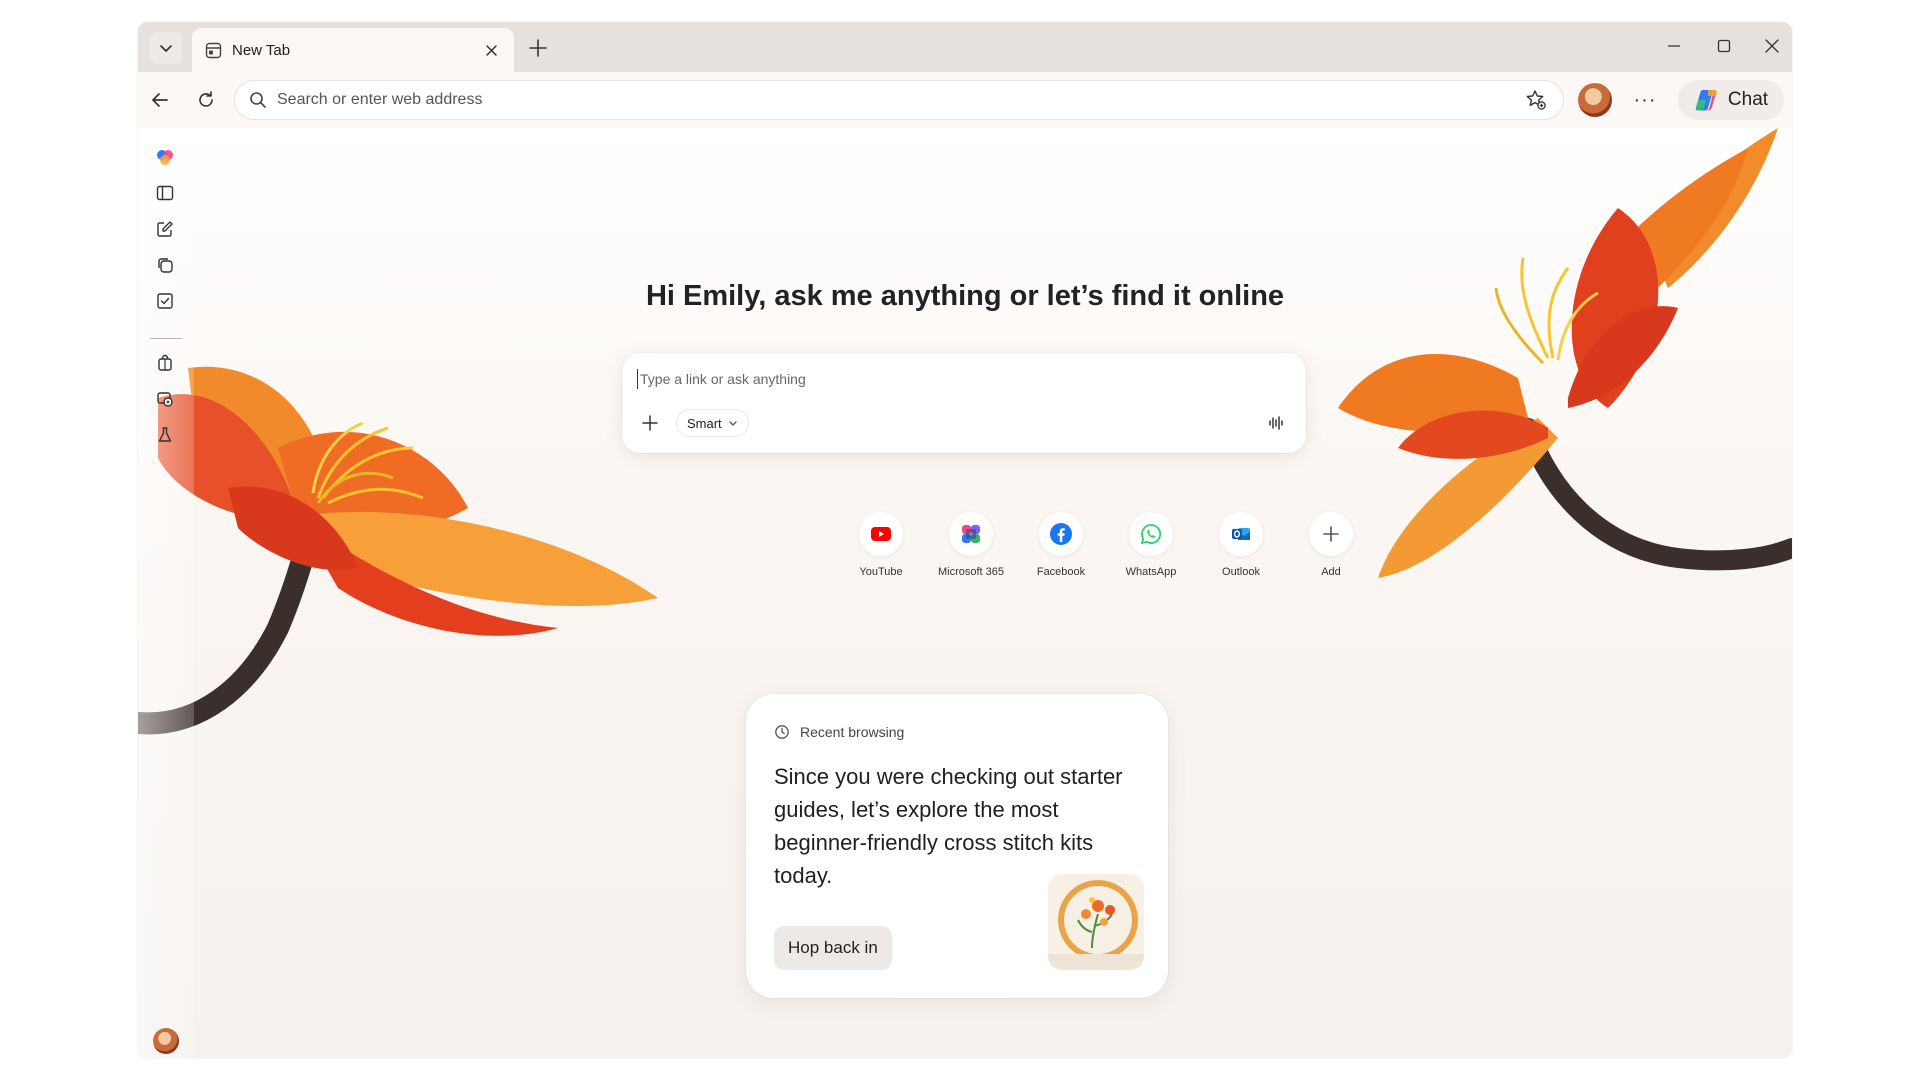 This screenshot has width=1920, height=1080. Describe the element at coordinates (165, 399) in the screenshot. I see `image-icon` at that location.